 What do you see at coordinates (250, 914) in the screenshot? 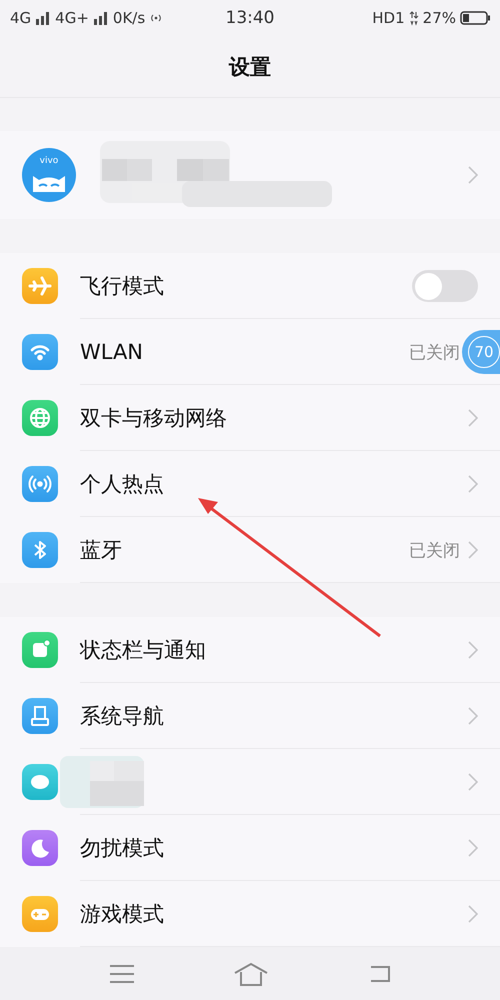
I see `settings-item: 游戏模式` at bounding box center [250, 914].